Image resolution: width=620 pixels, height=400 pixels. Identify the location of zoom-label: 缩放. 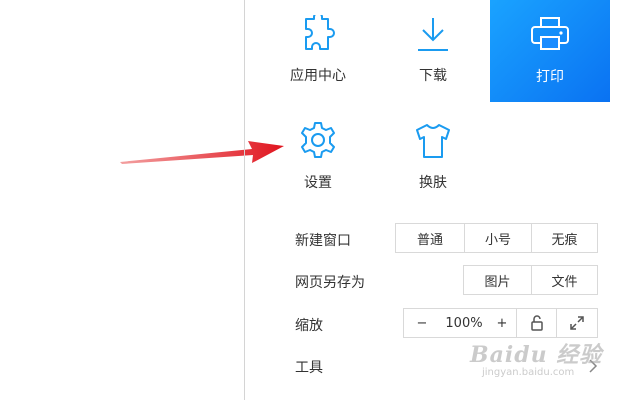
(309, 326).